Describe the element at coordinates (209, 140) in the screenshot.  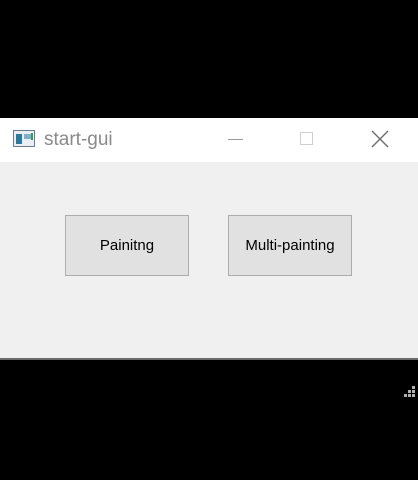
I see `title-bar: start-gui` at that location.